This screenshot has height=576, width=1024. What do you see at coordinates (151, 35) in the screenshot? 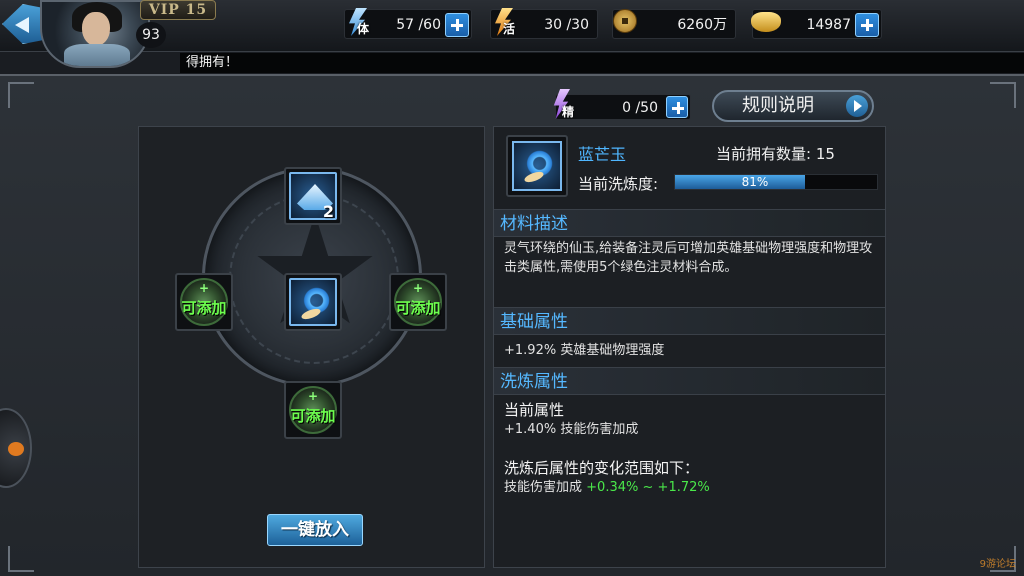
I see `player-level: 93` at bounding box center [151, 35].